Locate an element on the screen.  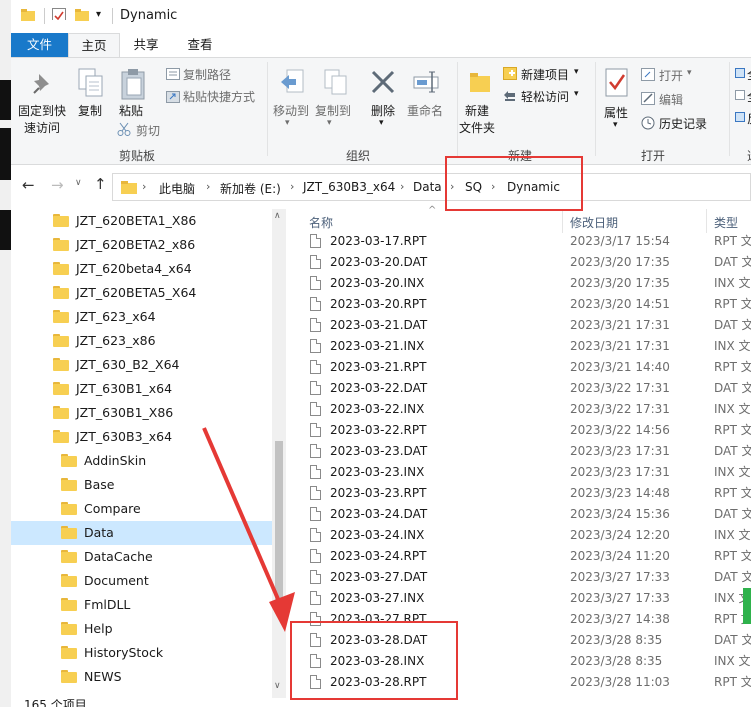
file-row: 2023-03-22.INX 2023/3/22 17:31 INX 文 is located at coordinates (523, 409).